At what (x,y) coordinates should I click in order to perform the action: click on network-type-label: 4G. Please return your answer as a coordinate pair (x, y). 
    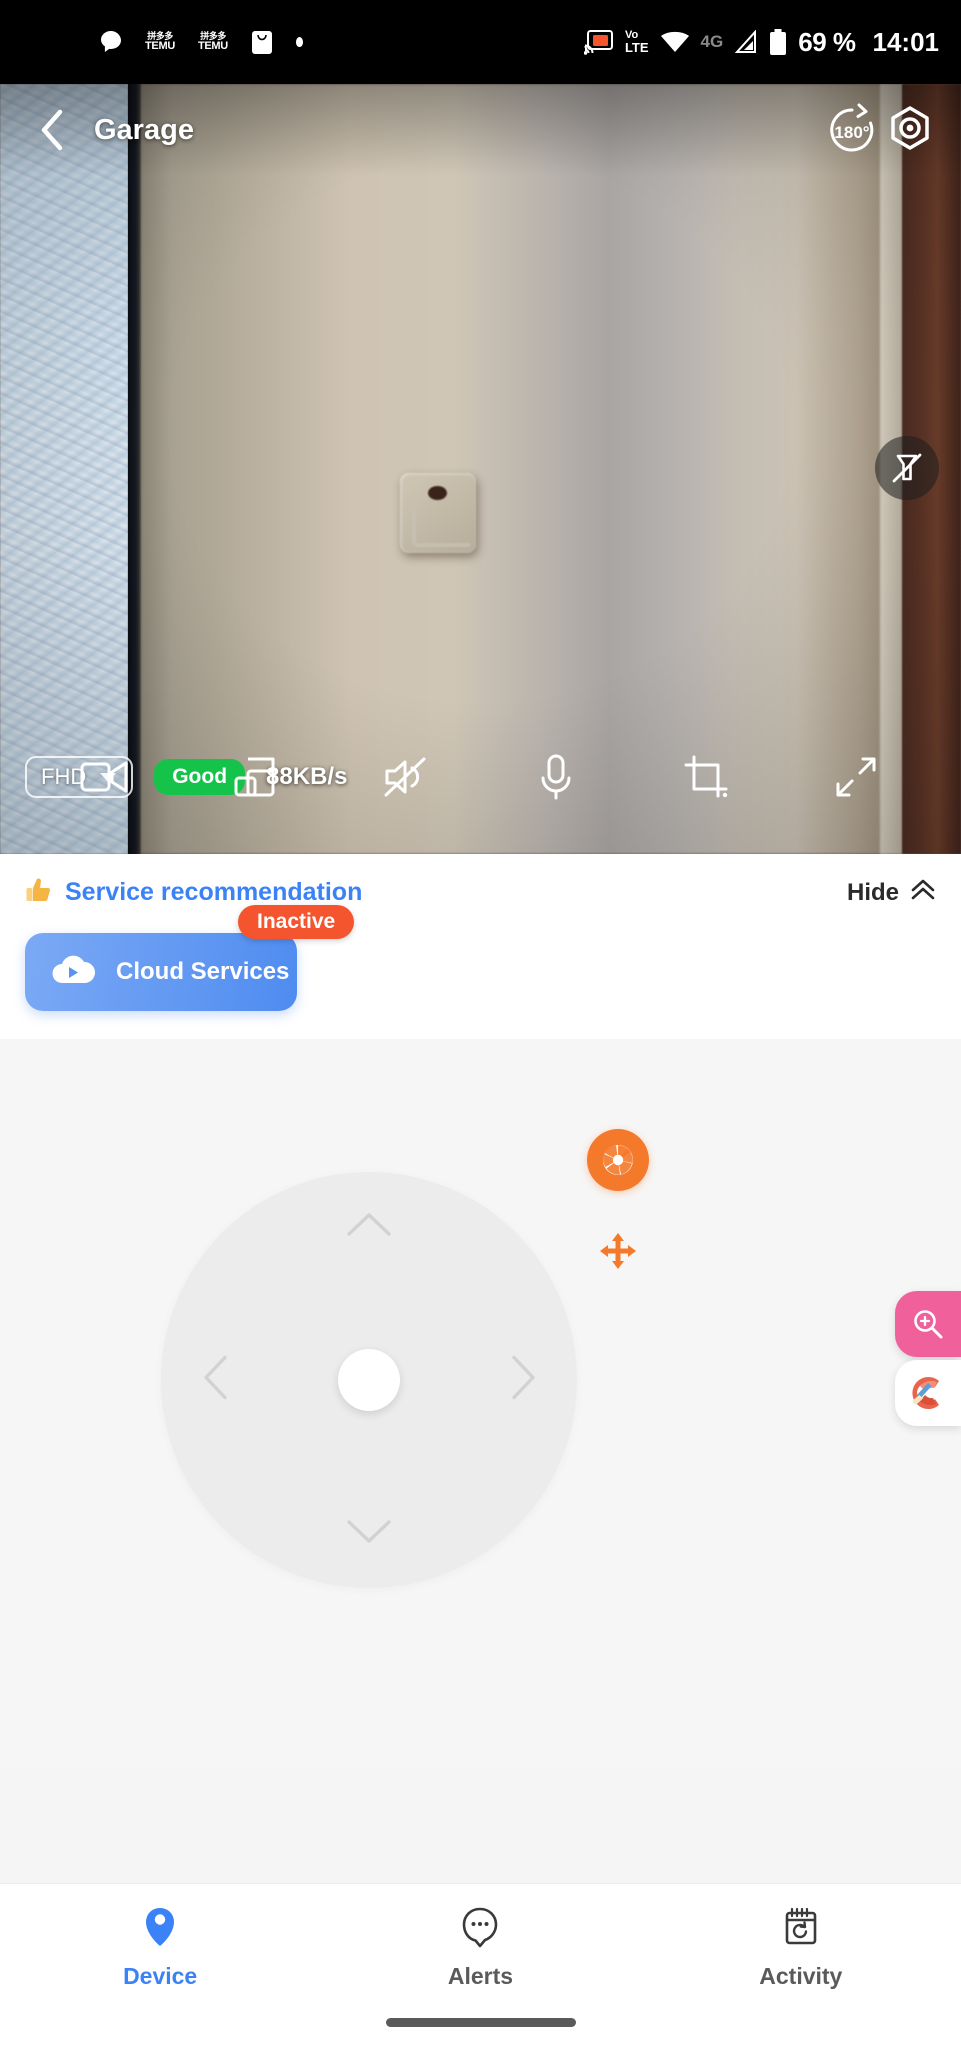
    Looking at the image, I should click on (712, 41).